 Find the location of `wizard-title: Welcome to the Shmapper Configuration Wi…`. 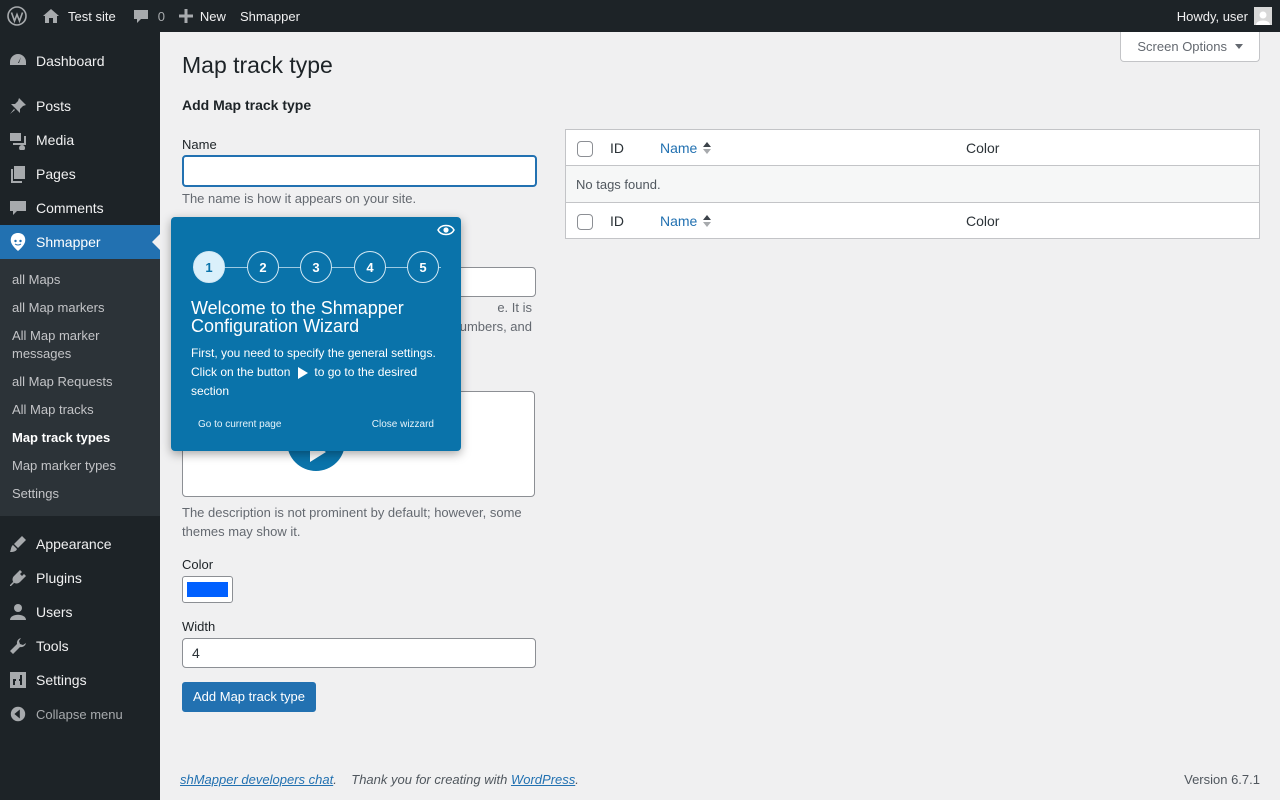

wizard-title: Welcome to the Shmapper Configuration Wi… is located at coordinates (297, 317).